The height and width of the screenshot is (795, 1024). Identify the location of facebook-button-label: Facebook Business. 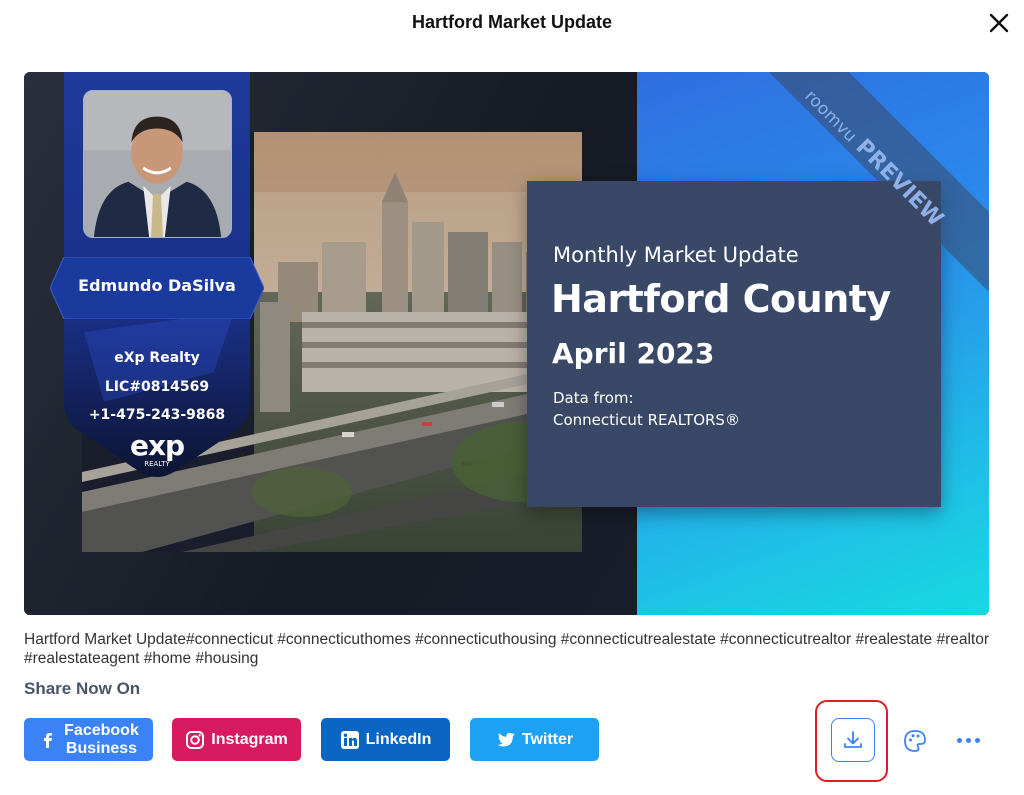
(101, 740).